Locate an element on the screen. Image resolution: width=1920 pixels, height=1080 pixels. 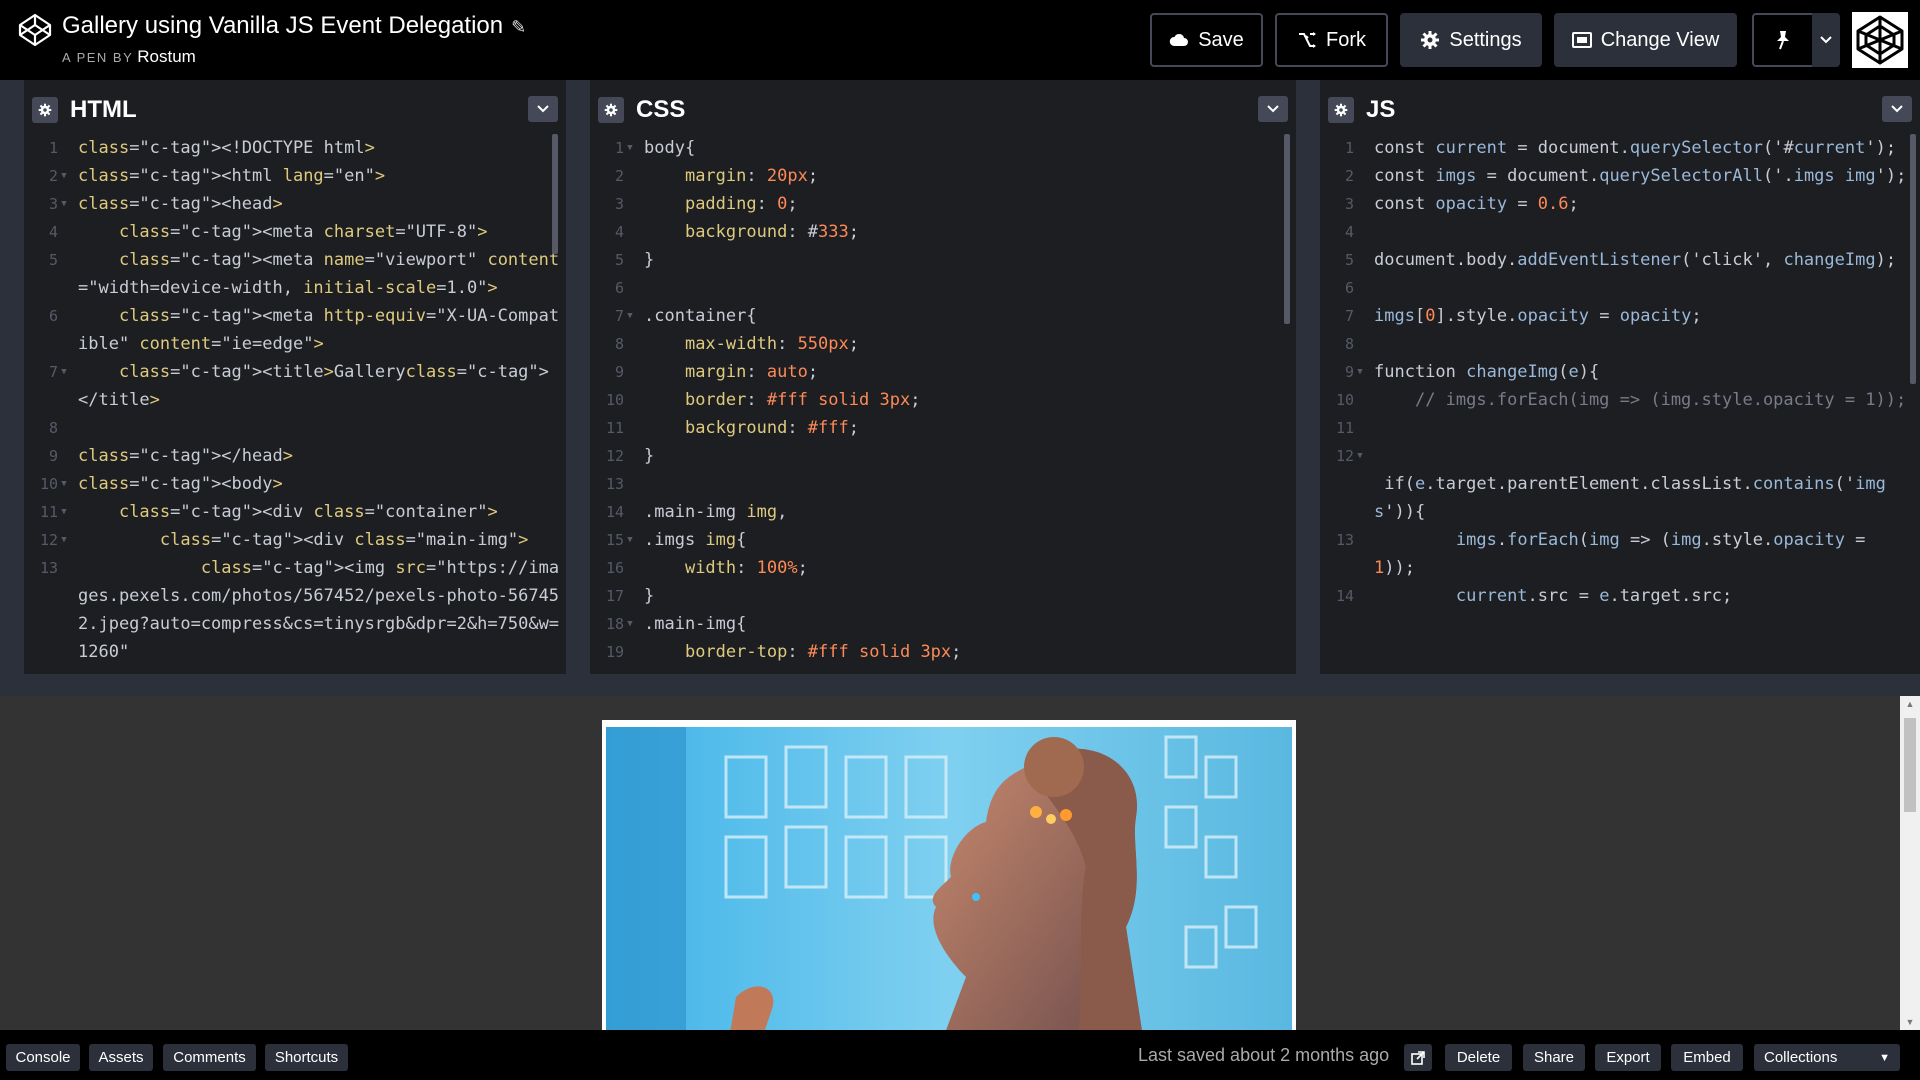
code-text: class="c-tag"><div class="container"> is located at coordinates (318, 512).